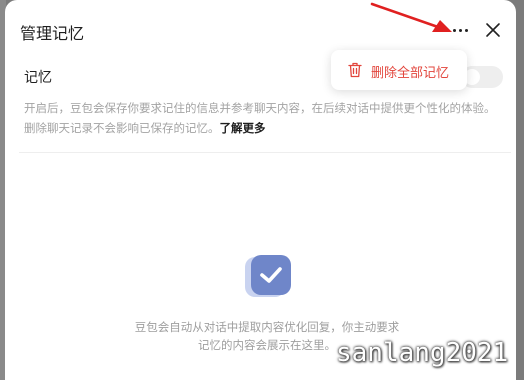 Image resolution: width=524 pixels, height=380 pixels. I want to click on memory-toggle, so click(482, 77).